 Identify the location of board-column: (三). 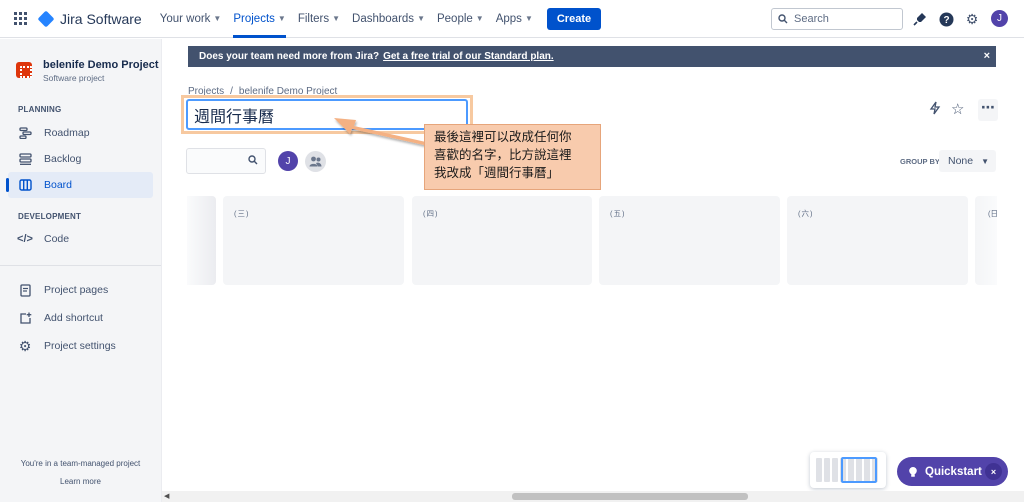
(313, 240).